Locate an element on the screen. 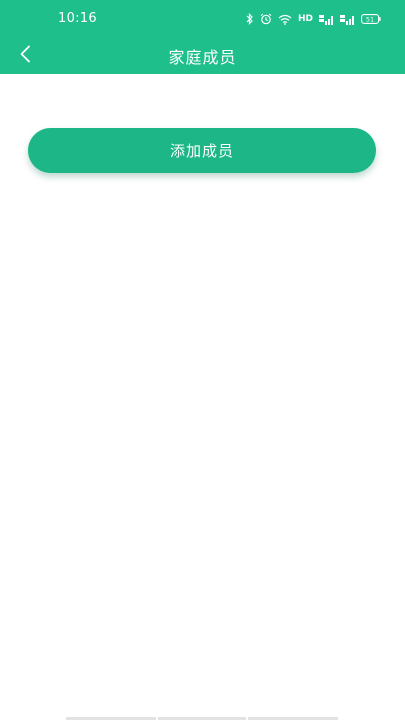  app-header: 10:16 HD 51 家庭成员 is located at coordinates (202, 37).